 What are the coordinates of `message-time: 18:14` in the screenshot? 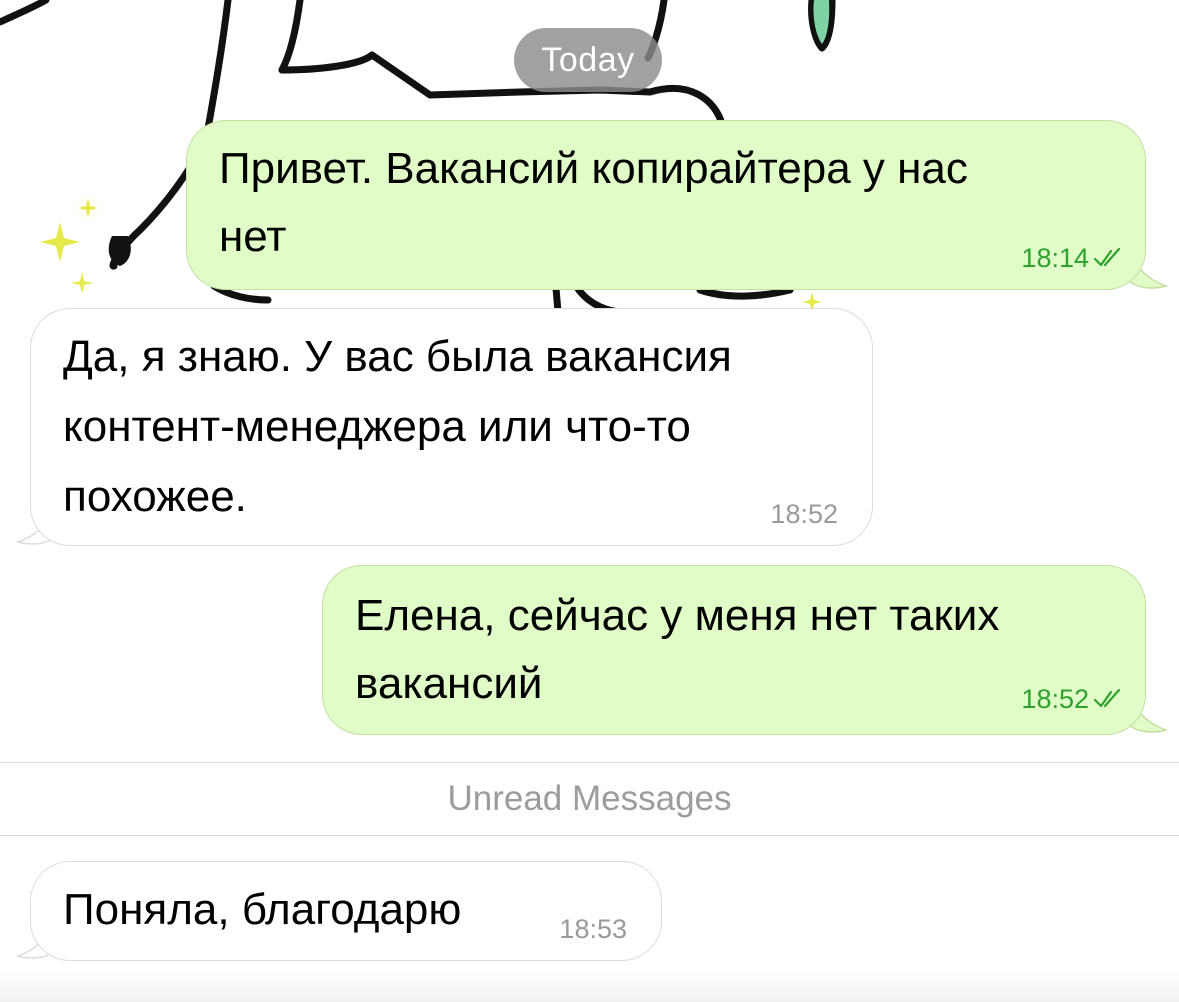 It's located at (1055, 258).